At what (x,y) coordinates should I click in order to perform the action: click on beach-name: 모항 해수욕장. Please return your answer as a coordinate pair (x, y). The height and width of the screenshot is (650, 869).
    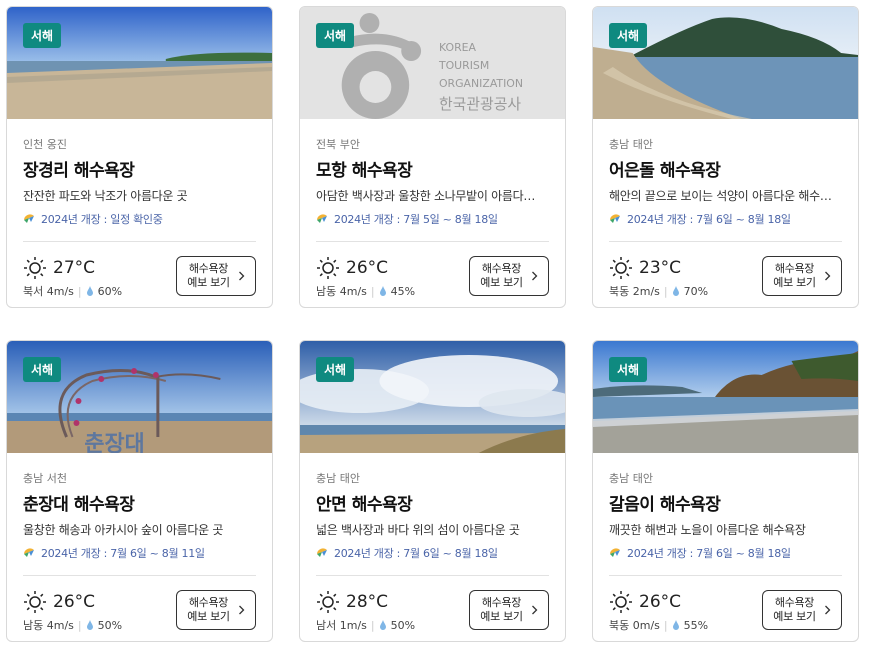
    Looking at the image, I should click on (432, 168).